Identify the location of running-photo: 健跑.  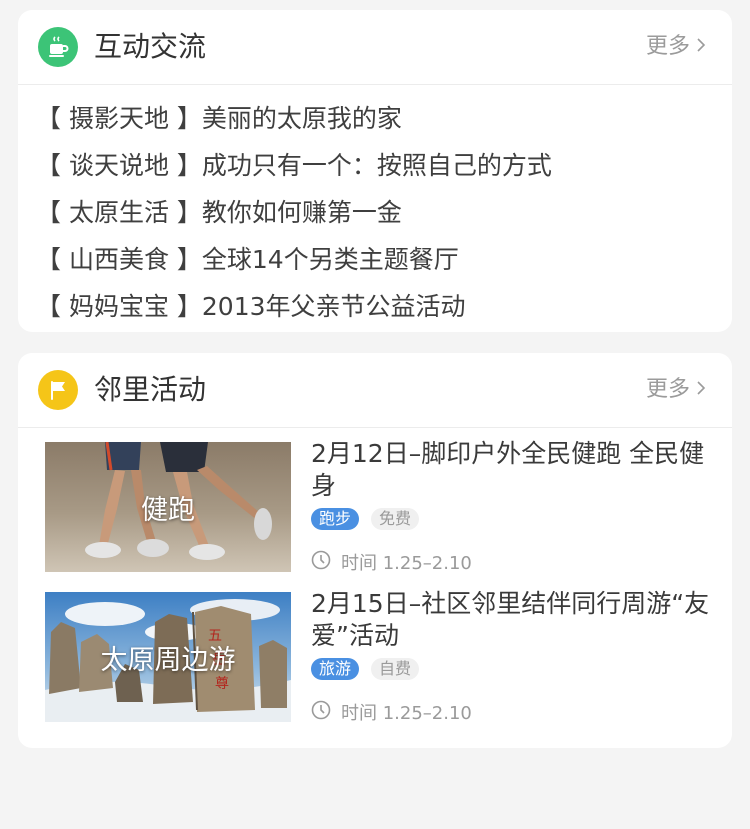
(168, 507).